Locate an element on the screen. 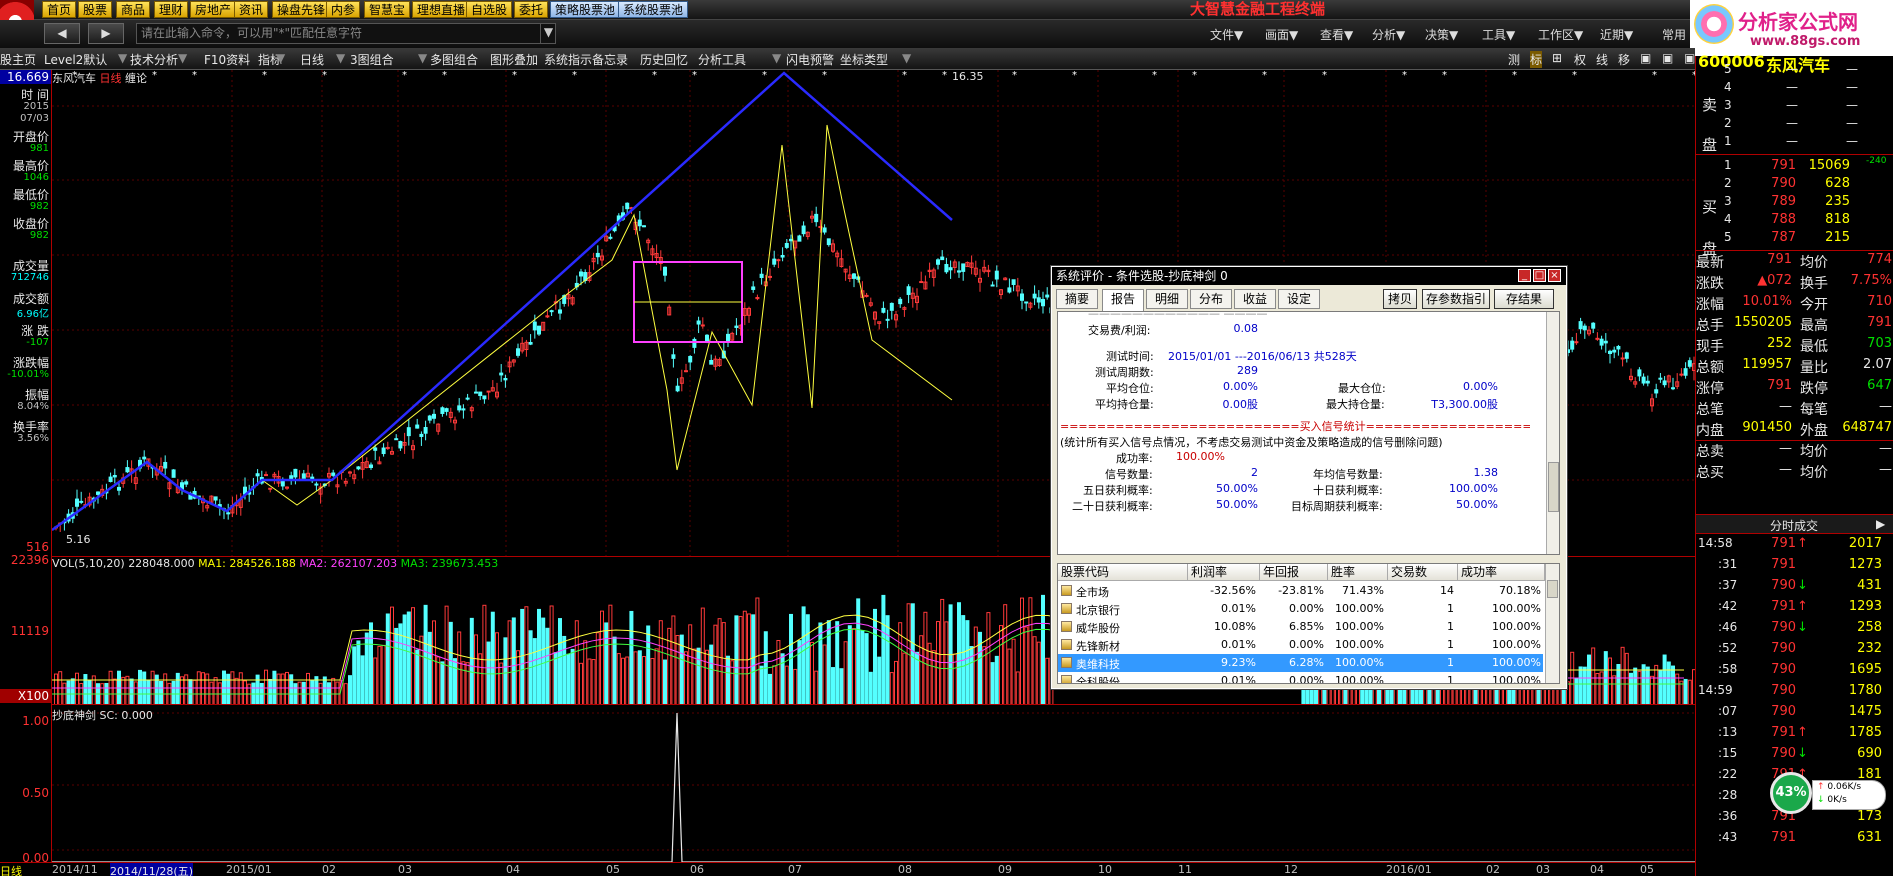  save-params-button: 存参数指引 is located at coordinates (1456, 299).